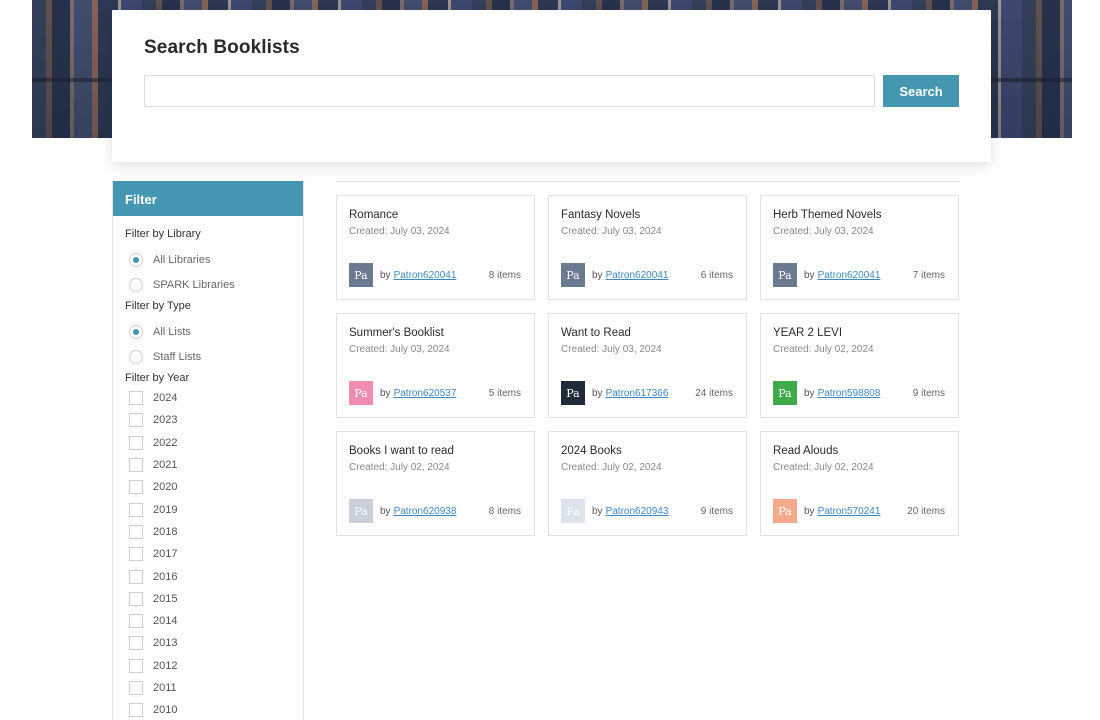 This screenshot has width=1100, height=720. What do you see at coordinates (165, 598) in the screenshot?
I see `checkbox-label: 2015` at bounding box center [165, 598].